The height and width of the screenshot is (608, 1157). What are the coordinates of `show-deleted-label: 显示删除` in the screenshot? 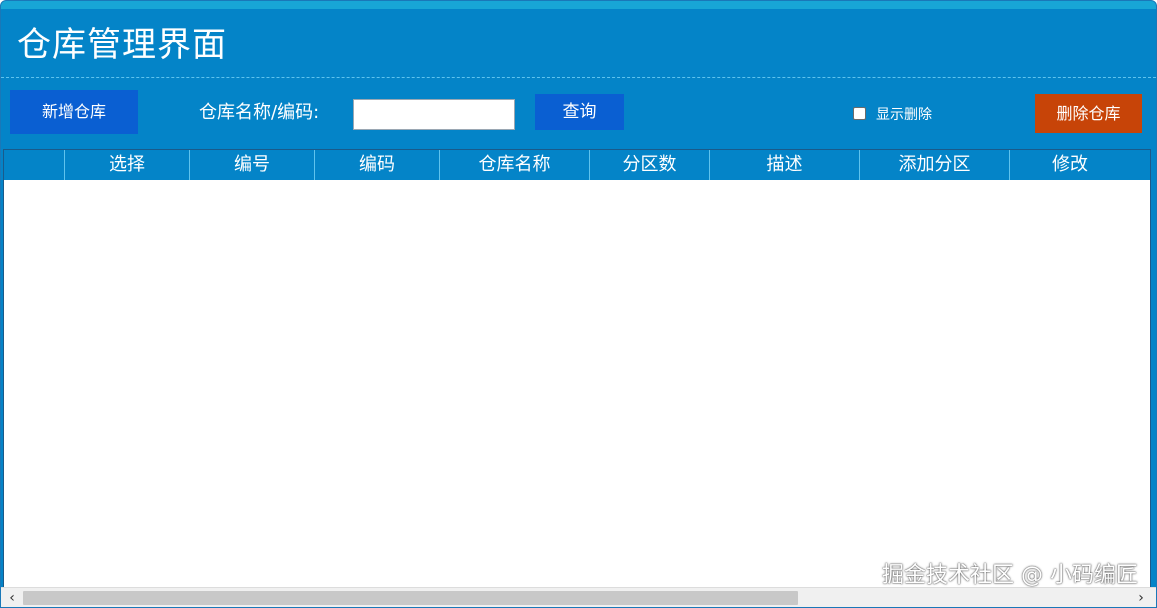 It's located at (904, 115).